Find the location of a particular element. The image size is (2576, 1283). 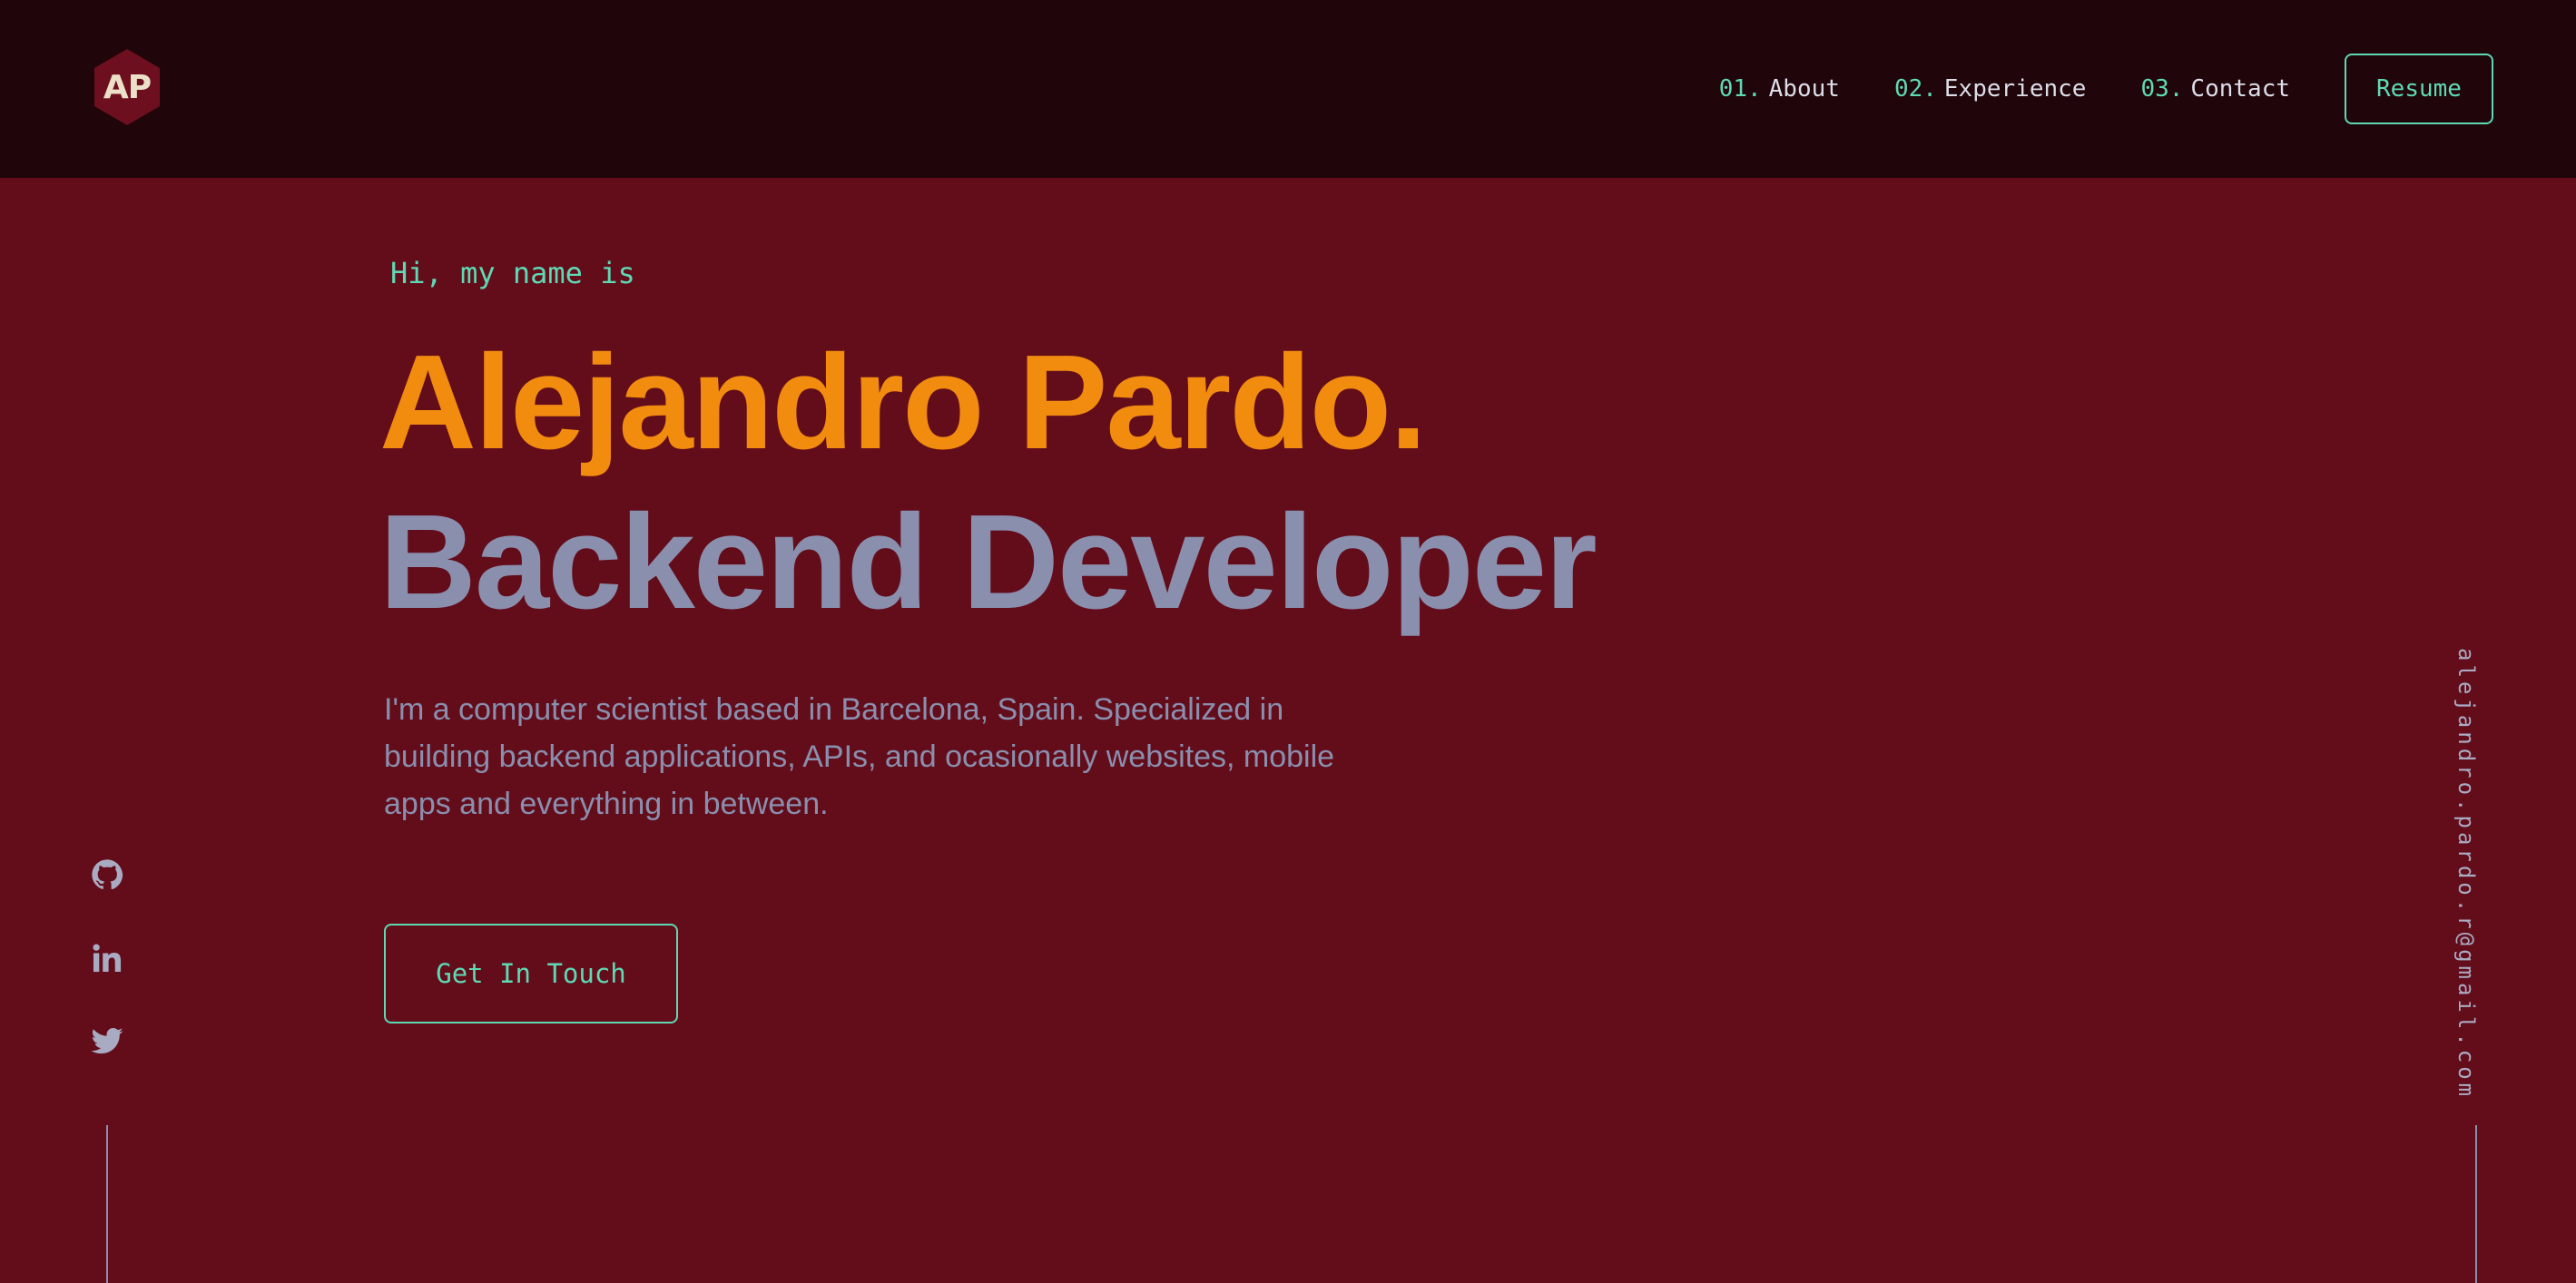

twitter-icon is located at coordinates (107, 1040).